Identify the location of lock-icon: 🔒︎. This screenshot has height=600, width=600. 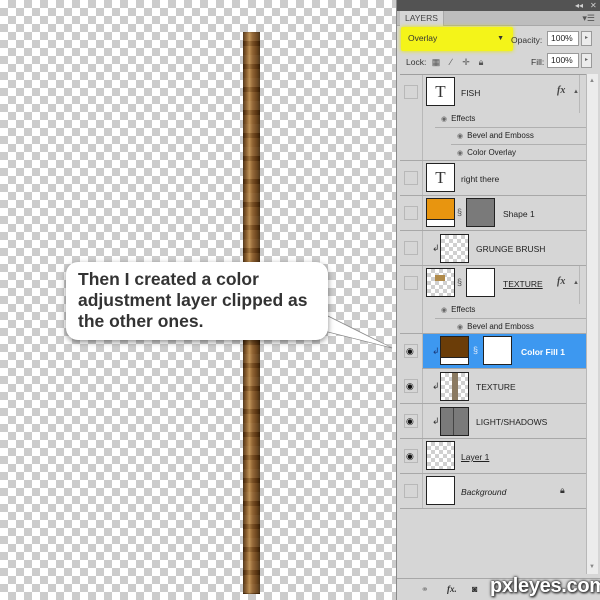
(562, 490).